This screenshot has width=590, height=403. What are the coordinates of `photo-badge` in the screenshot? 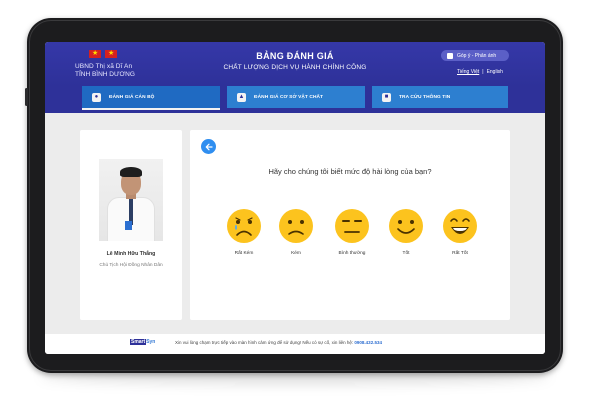 It's located at (128, 225).